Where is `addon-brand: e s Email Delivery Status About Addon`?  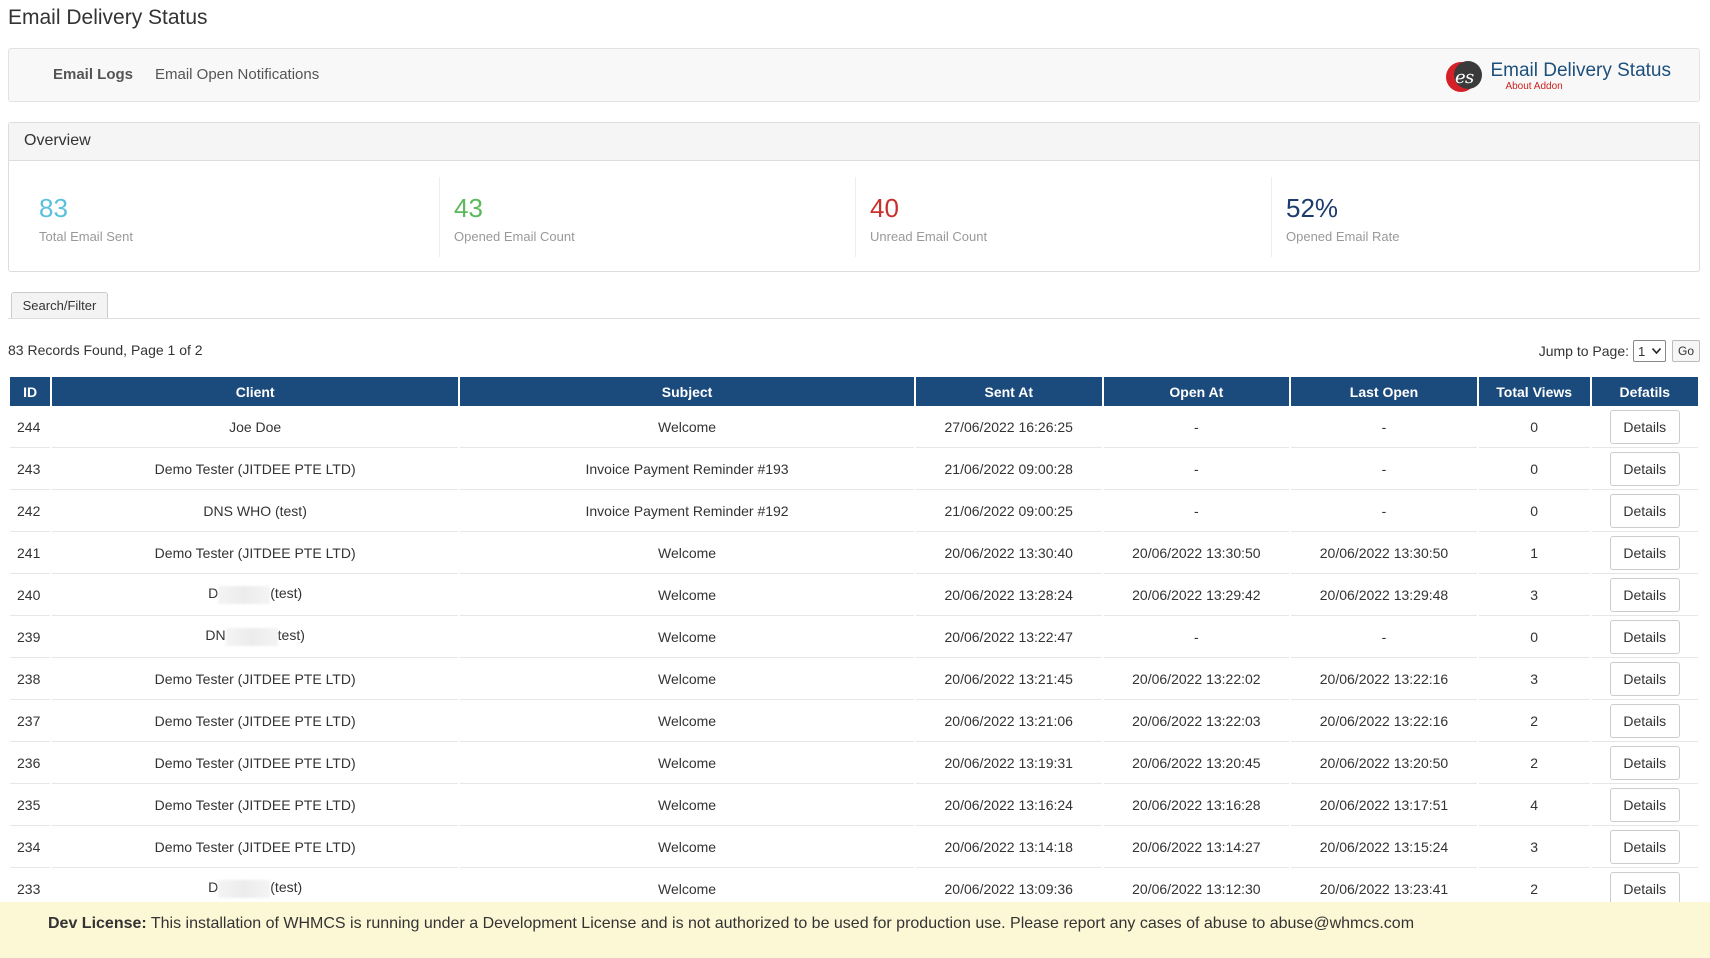
addon-brand: e s Email Delivery Status About Addon is located at coordinates (1557, 76).